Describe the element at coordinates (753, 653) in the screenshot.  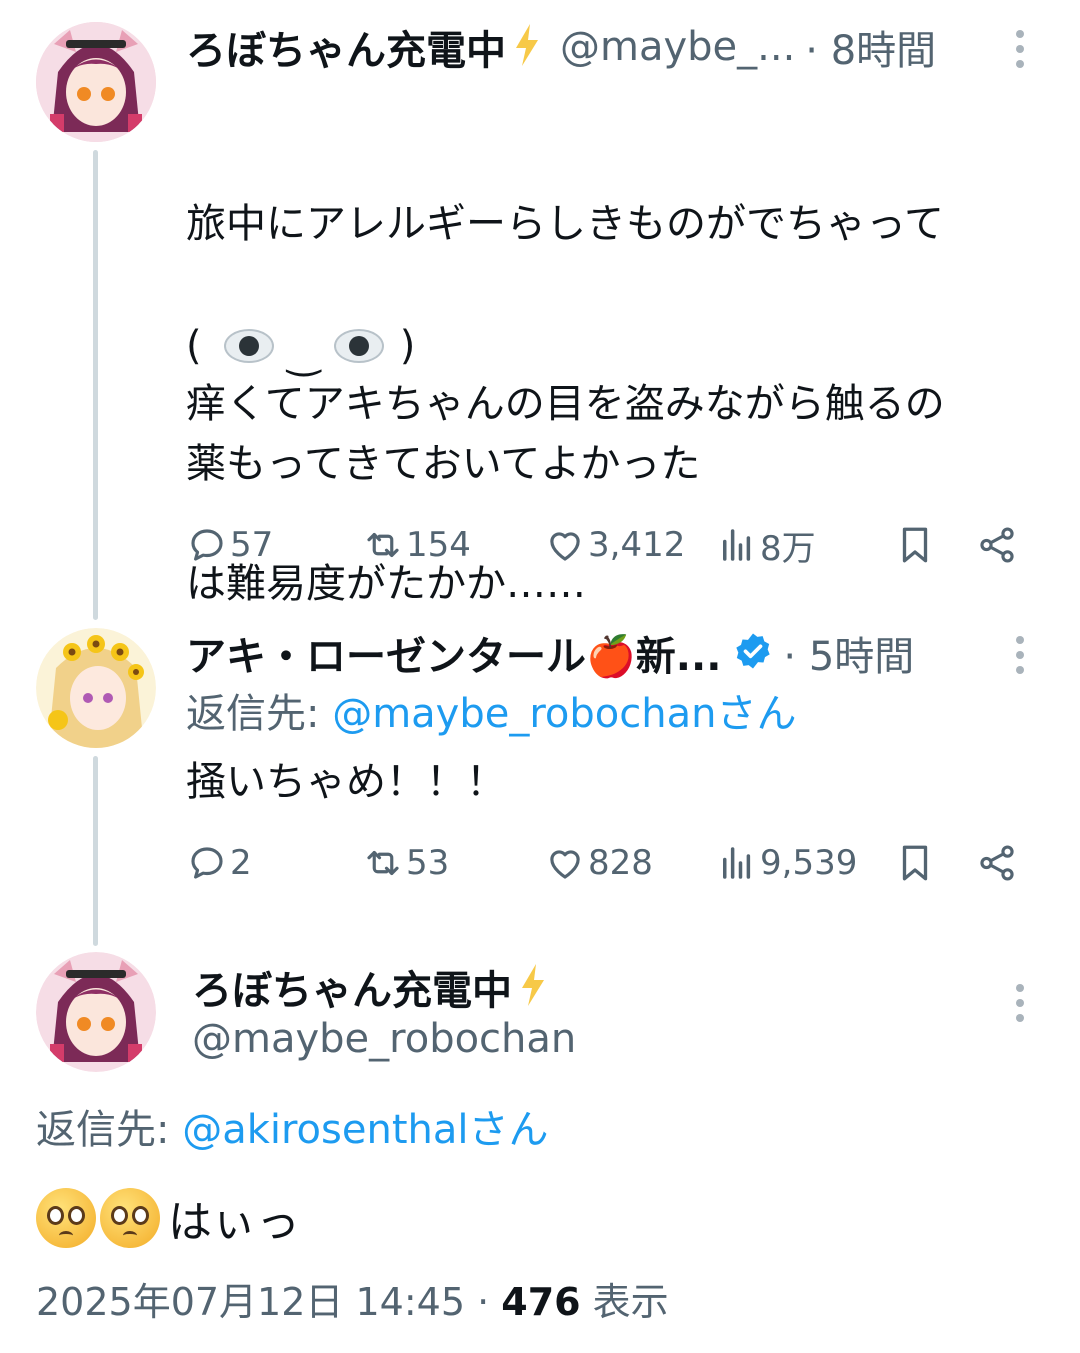
I see `verified-badge-icon` at that location.